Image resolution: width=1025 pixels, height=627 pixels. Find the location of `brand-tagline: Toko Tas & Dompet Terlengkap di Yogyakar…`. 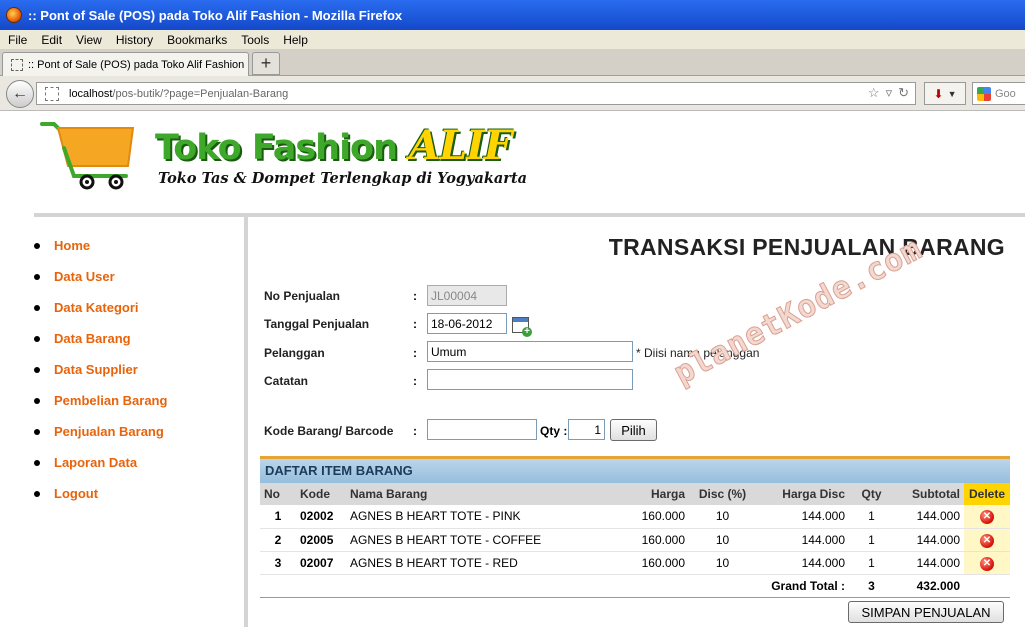

brand-tagline: Toko Tas & Dompet Terlengkap di Yogyakar… is located at coordinates (343, 178).